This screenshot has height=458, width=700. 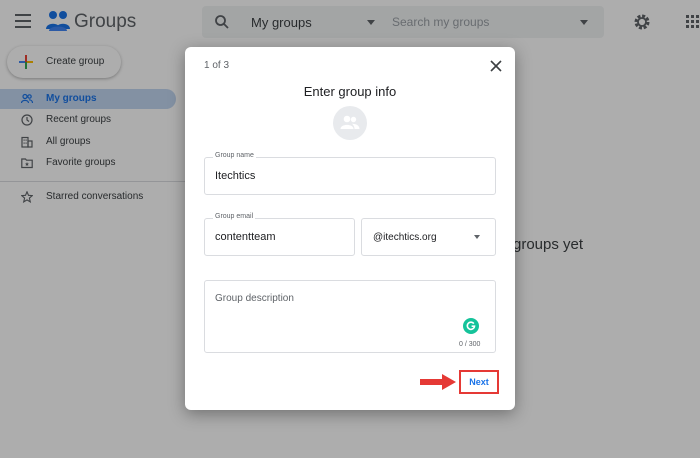 I want to click on group-email-label: Group email, so click(x=234, y=216).